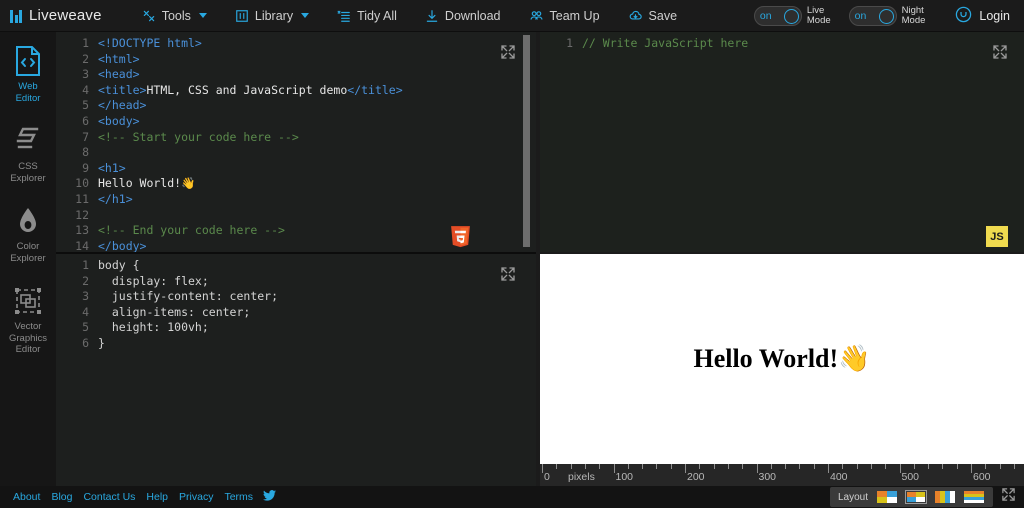 This screenshot has height=508, width=1024. What do you see at coordinates (542, 468) in the screenshot?
I see `ruler-major-tick` at bounding box center [542, 468].